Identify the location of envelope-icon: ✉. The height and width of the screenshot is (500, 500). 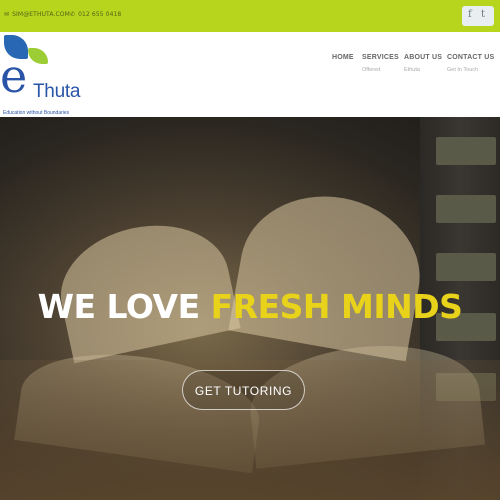
(7, 14).